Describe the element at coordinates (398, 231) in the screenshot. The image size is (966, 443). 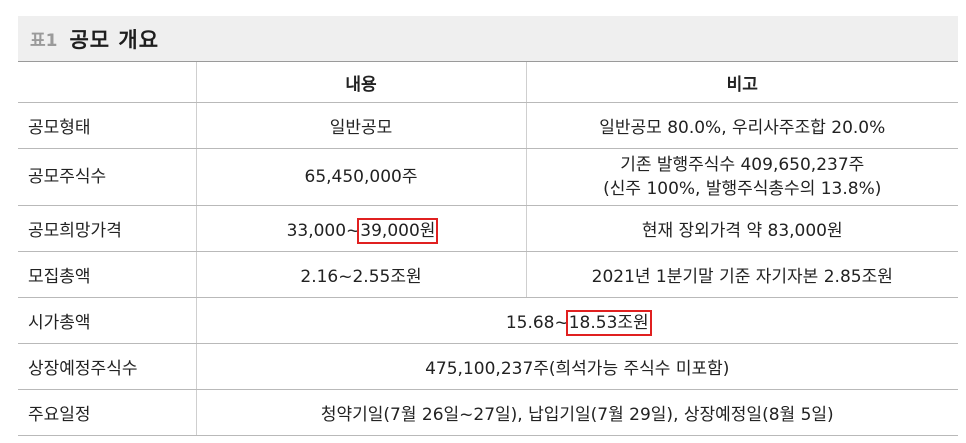
I see `highlighted-price-high: 39,000원` at that location.